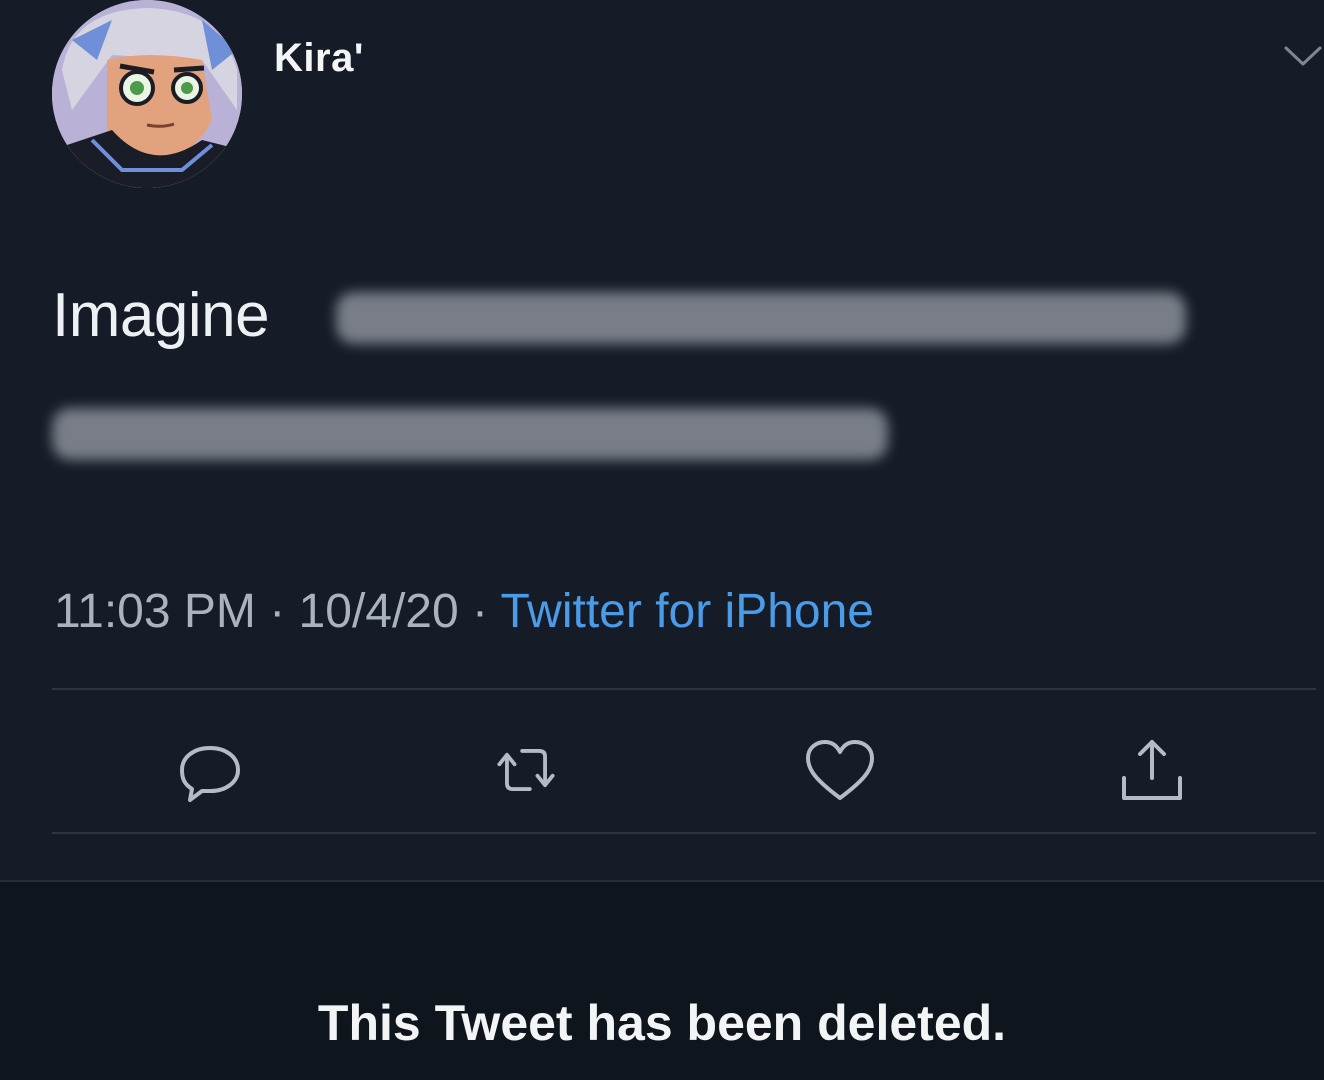 The image size is (1324, 1080). I want to click on share-button, so click(1152, 770).